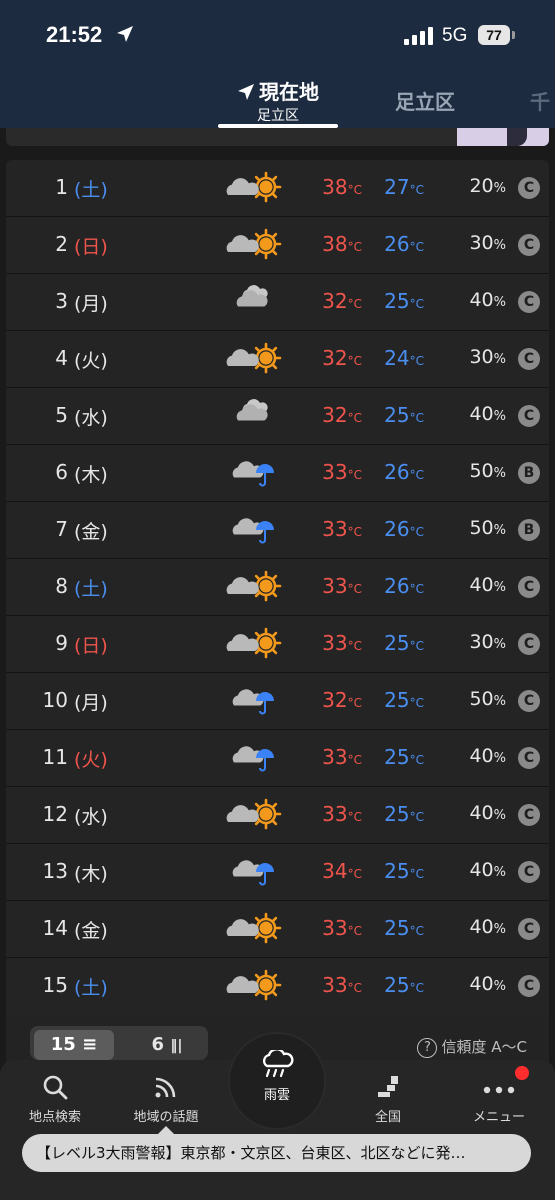  What do you see at coordinates (484, 1047) in the screenshot?
I see `reliability-note: 信頼度 A〜C` at bounding box center [484, 1047].